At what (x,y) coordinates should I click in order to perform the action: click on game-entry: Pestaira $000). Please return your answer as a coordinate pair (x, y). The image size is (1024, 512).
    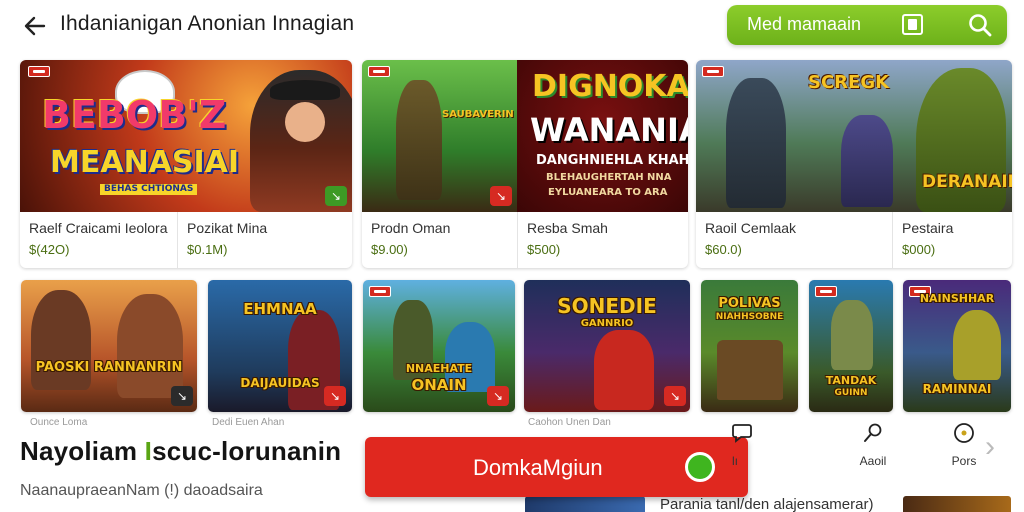
    Looking at the image, I should click on (952, 240).